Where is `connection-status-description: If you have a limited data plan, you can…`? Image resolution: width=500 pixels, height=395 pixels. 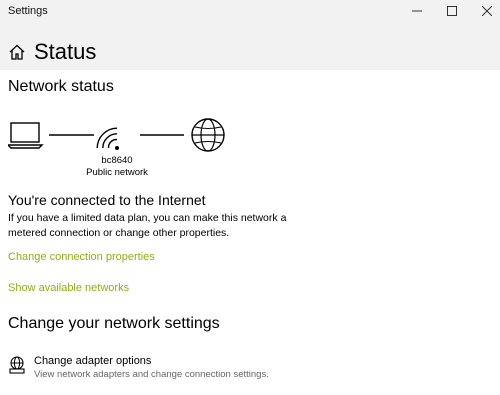
connection-status-description: If you have a limited data plan, you can… is located at coordinates (147, 225).